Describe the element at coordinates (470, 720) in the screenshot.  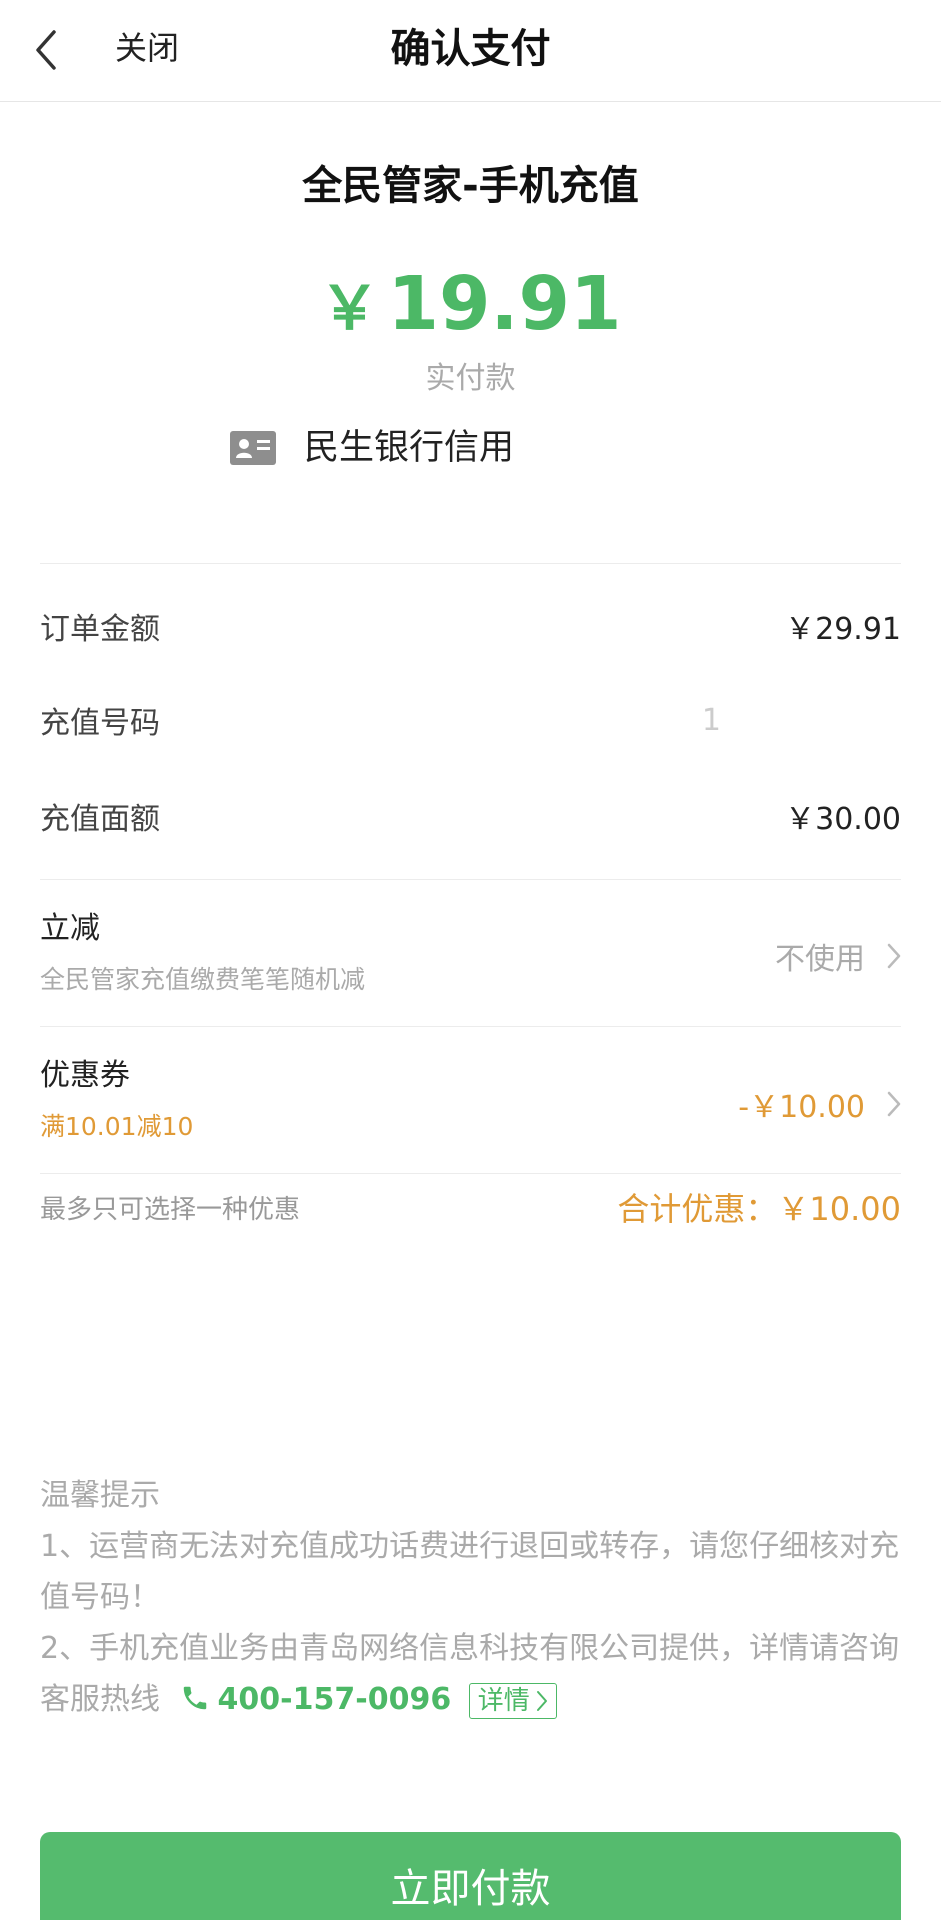
I see `detail-row-phone-number: 充值号码 1` at that location.